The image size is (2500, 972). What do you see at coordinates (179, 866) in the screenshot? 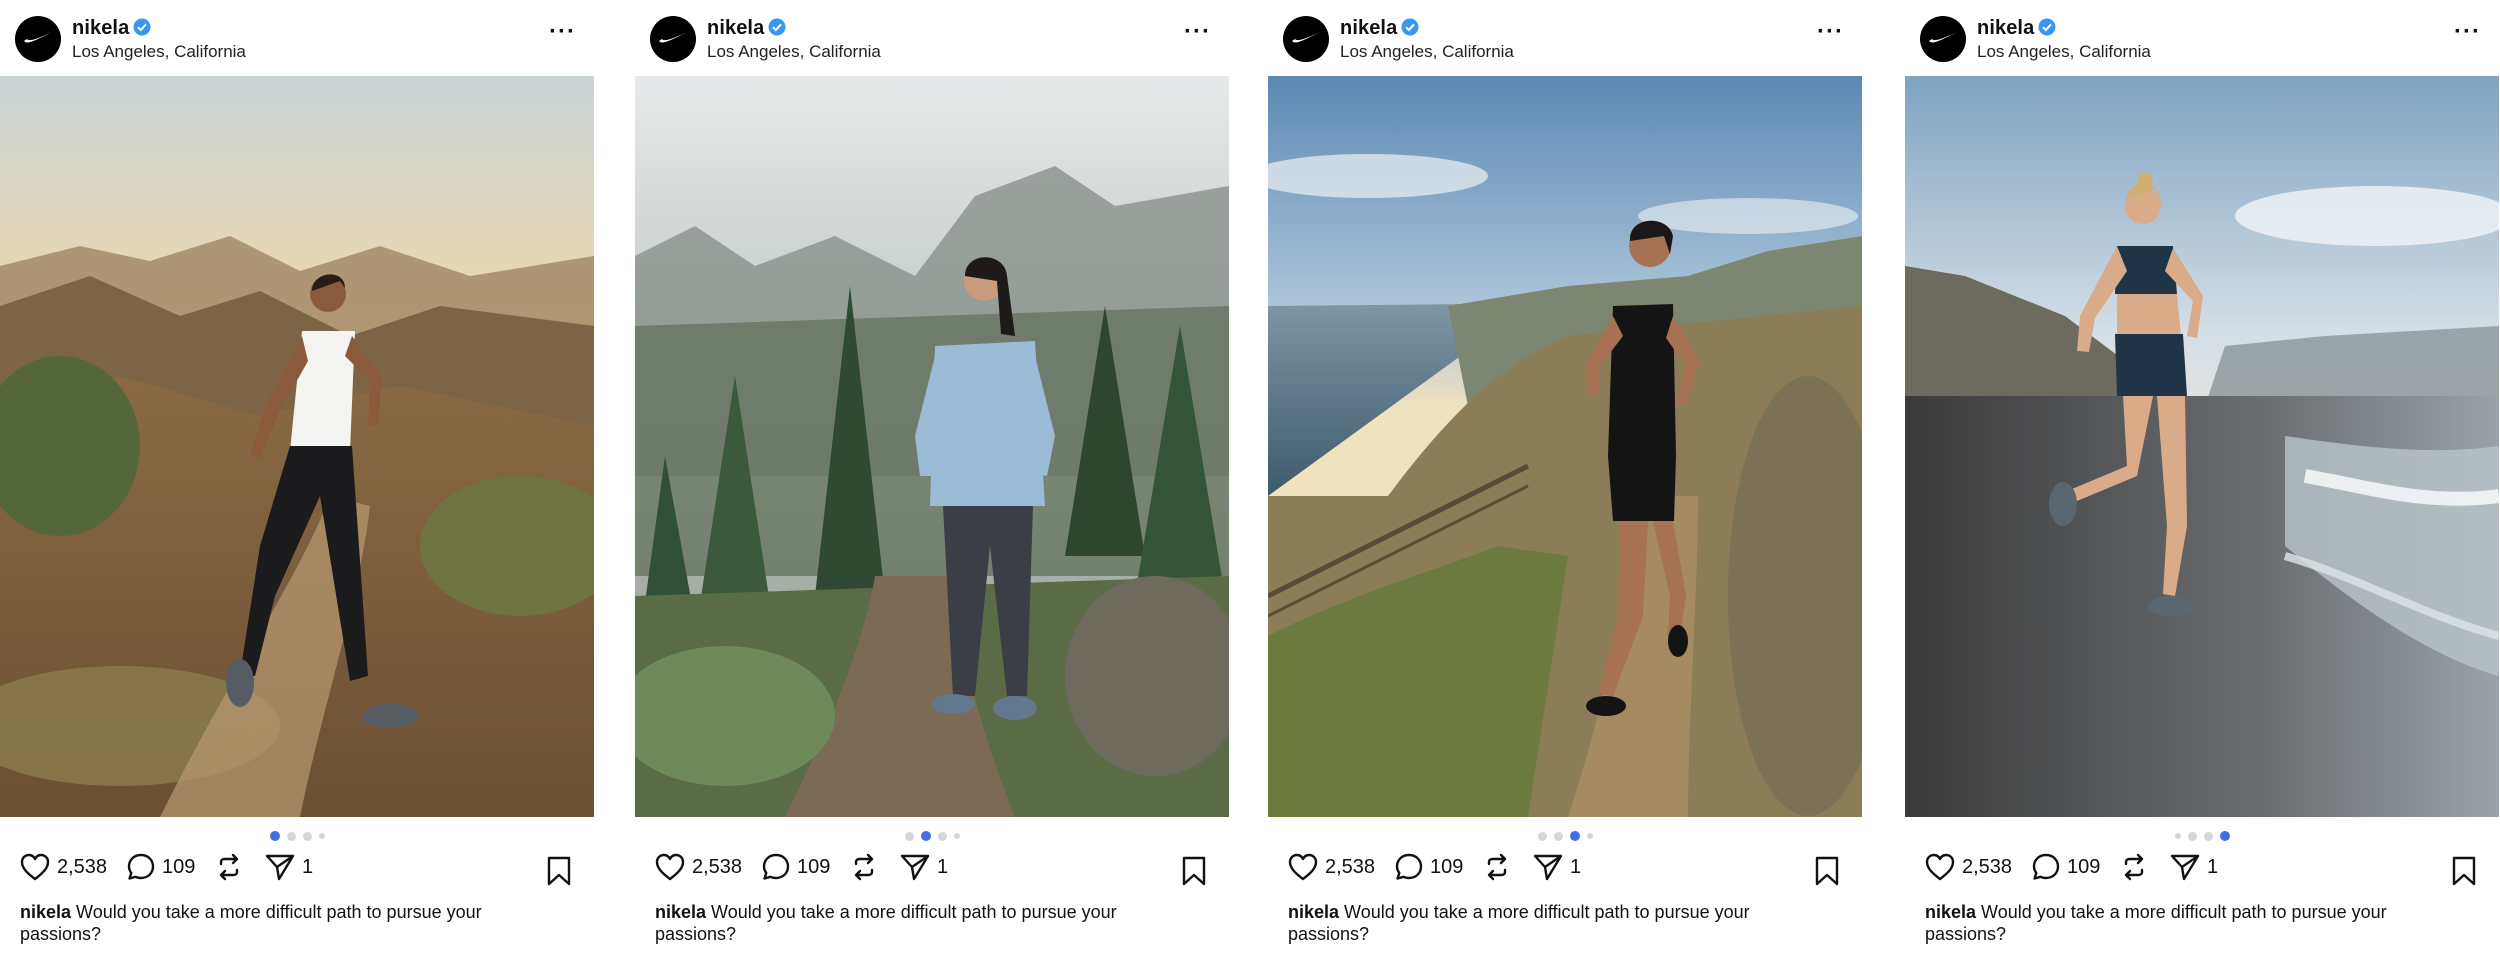
I see `comment-count: 109` at bounding box center [179, 866].